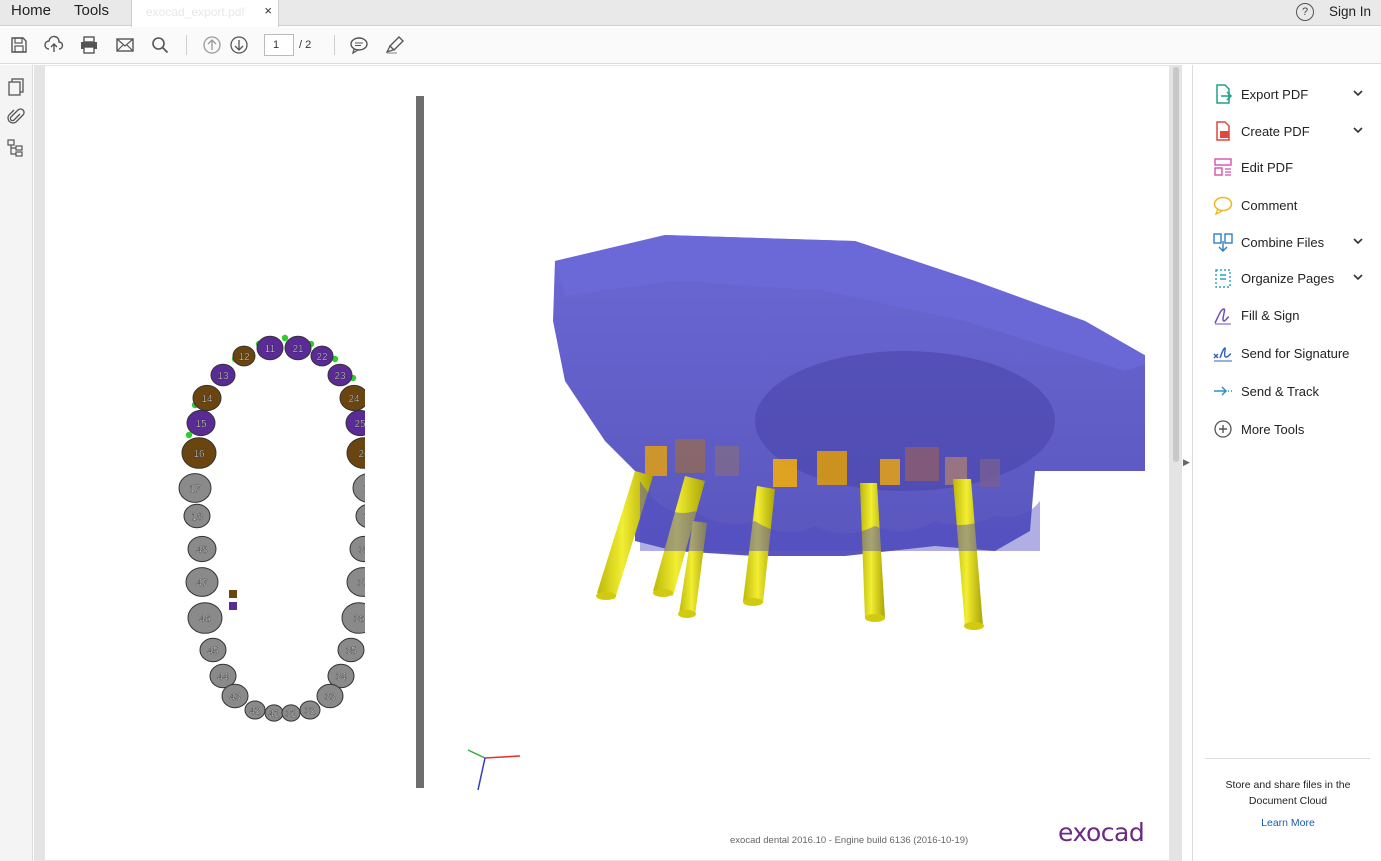 Image resolution: width=1381 pixels, height=861 pixels. What do you see at coordinates (364, 517) in the screenshot?
I see `svg-text: 28` at bounding box center [364, 517].